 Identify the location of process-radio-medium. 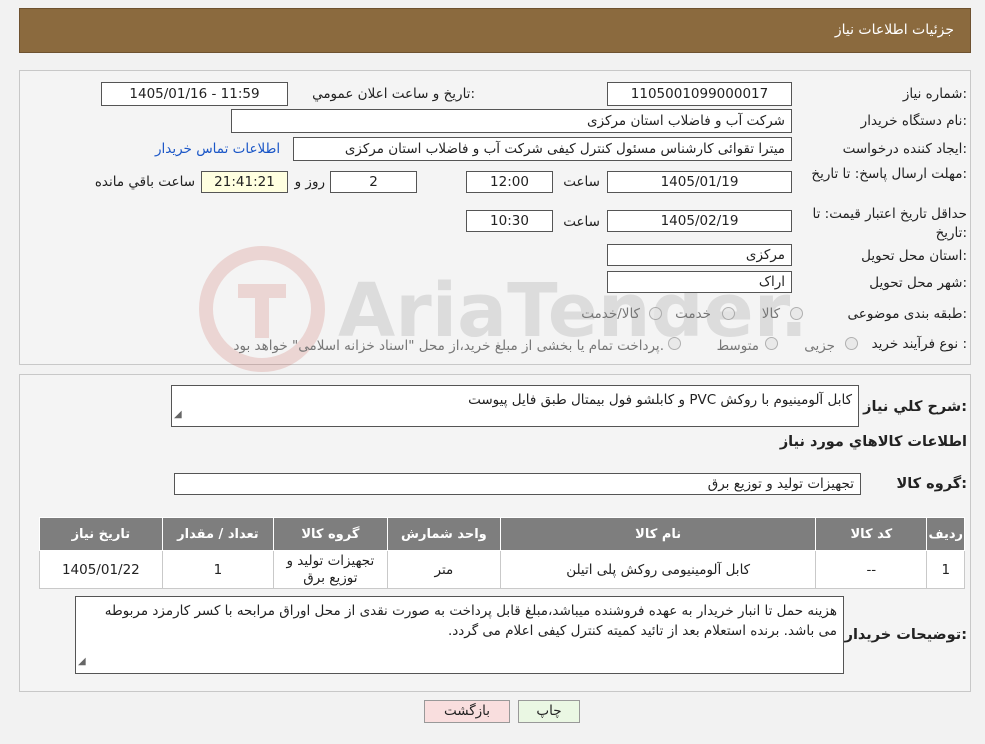
(771, 343).